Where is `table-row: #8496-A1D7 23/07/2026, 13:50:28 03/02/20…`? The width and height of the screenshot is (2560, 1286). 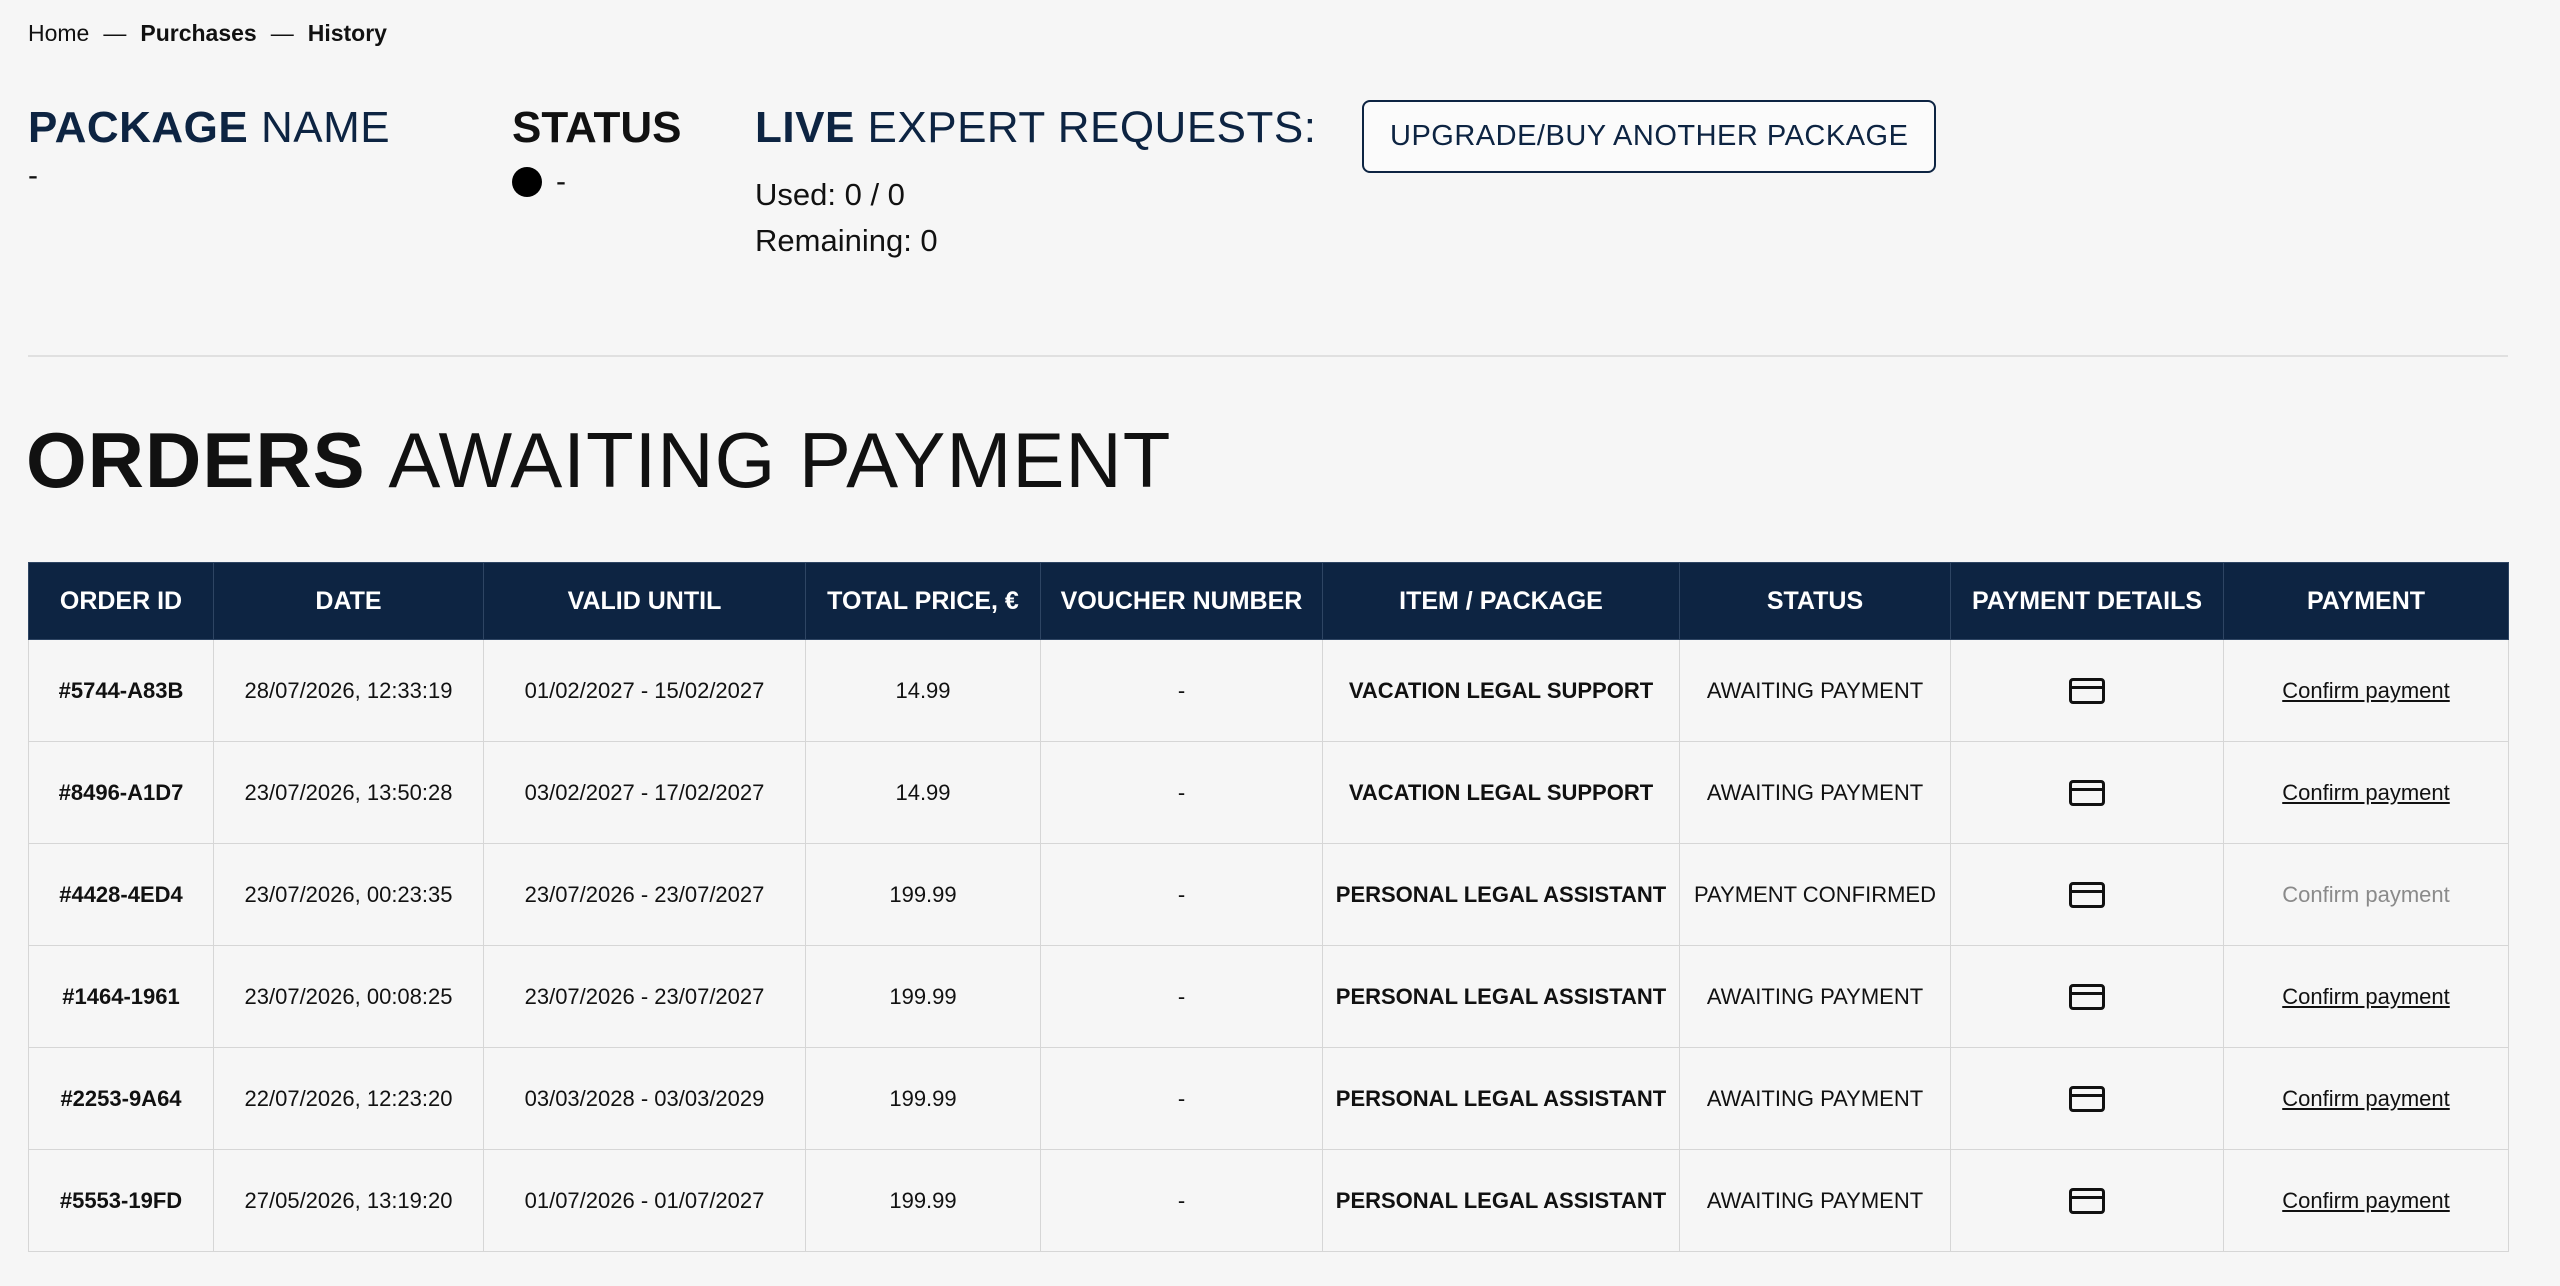 table-row: #8496-A1D7 23/07/2026, 13:50:28 03/02/20… is located at coordinates (1268, 792).